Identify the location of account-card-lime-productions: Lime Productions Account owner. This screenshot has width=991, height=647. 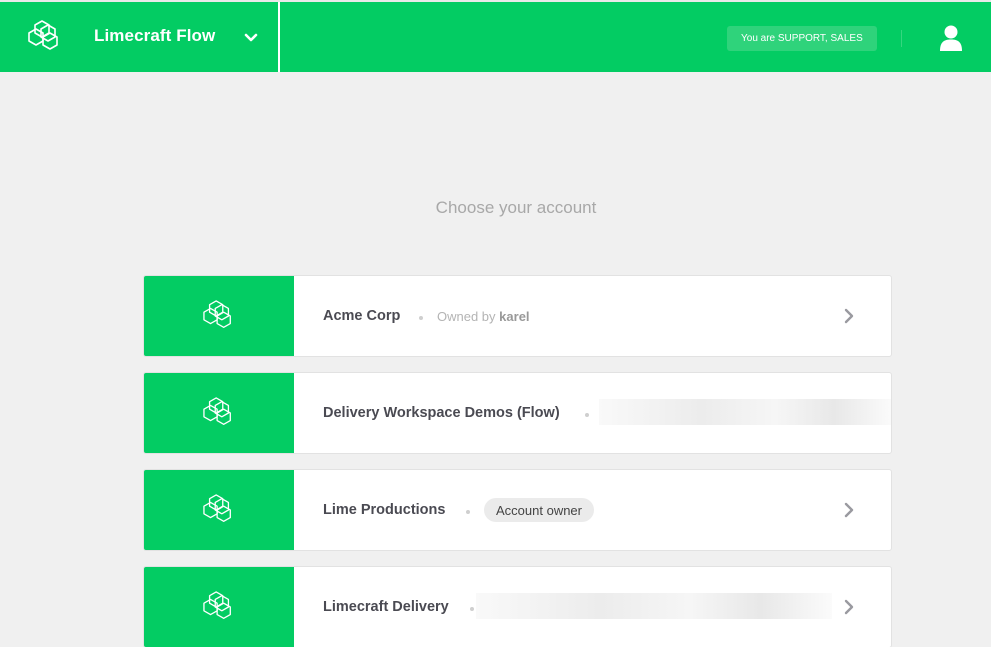
(517, 510).